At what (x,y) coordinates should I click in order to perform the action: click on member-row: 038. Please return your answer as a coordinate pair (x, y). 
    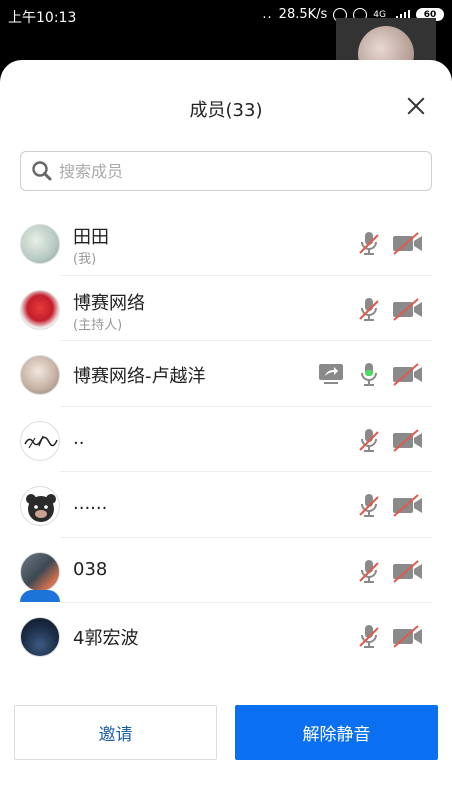
    Looking at the image, I should click on (226, 571).